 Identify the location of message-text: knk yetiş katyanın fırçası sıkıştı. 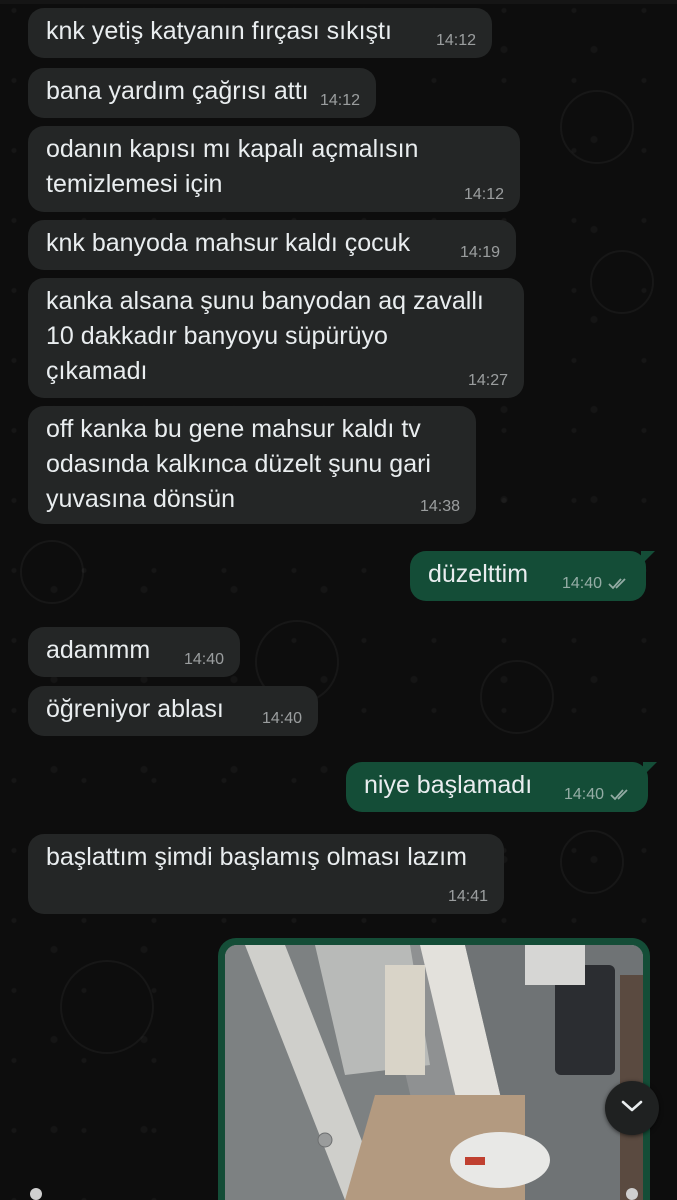
(219, 31).